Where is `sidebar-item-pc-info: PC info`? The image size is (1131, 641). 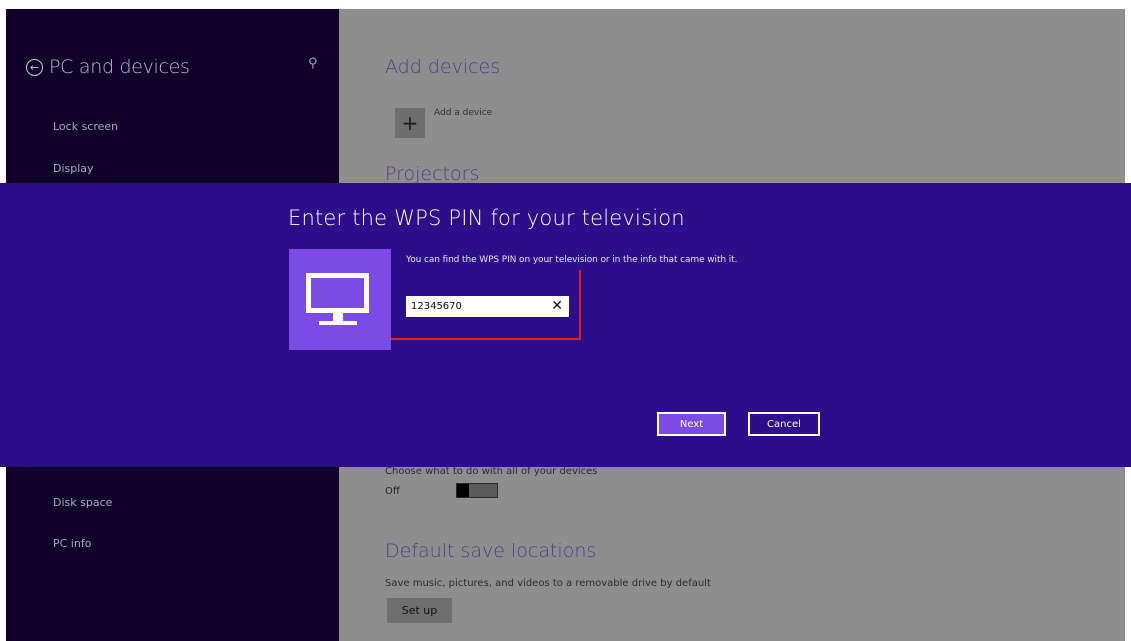 sidebar-item-pc-info: PC info is located at coordinates (72, 543).